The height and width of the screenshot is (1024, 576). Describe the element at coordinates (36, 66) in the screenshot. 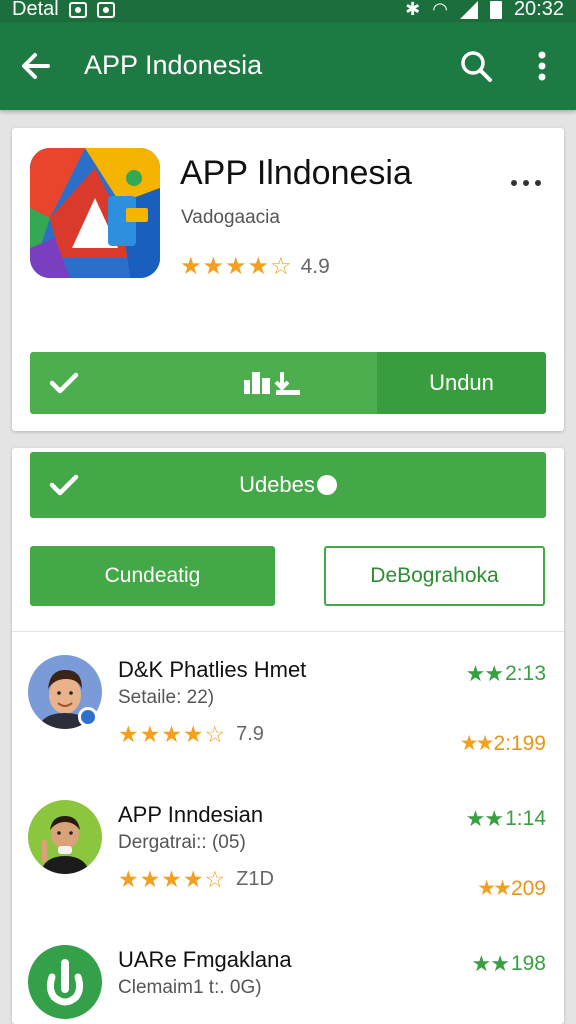

I see `back-arrow-icon` at that location.